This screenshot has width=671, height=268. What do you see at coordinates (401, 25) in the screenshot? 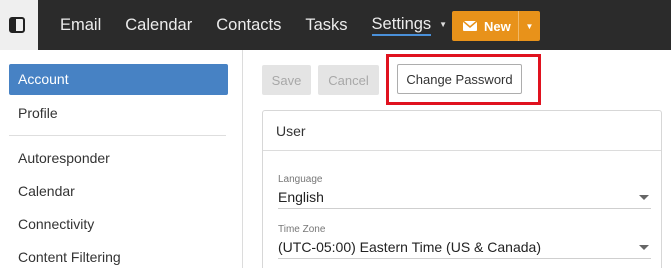
I see `nav-settings-label: Settings` at bounding box center [401, 25].